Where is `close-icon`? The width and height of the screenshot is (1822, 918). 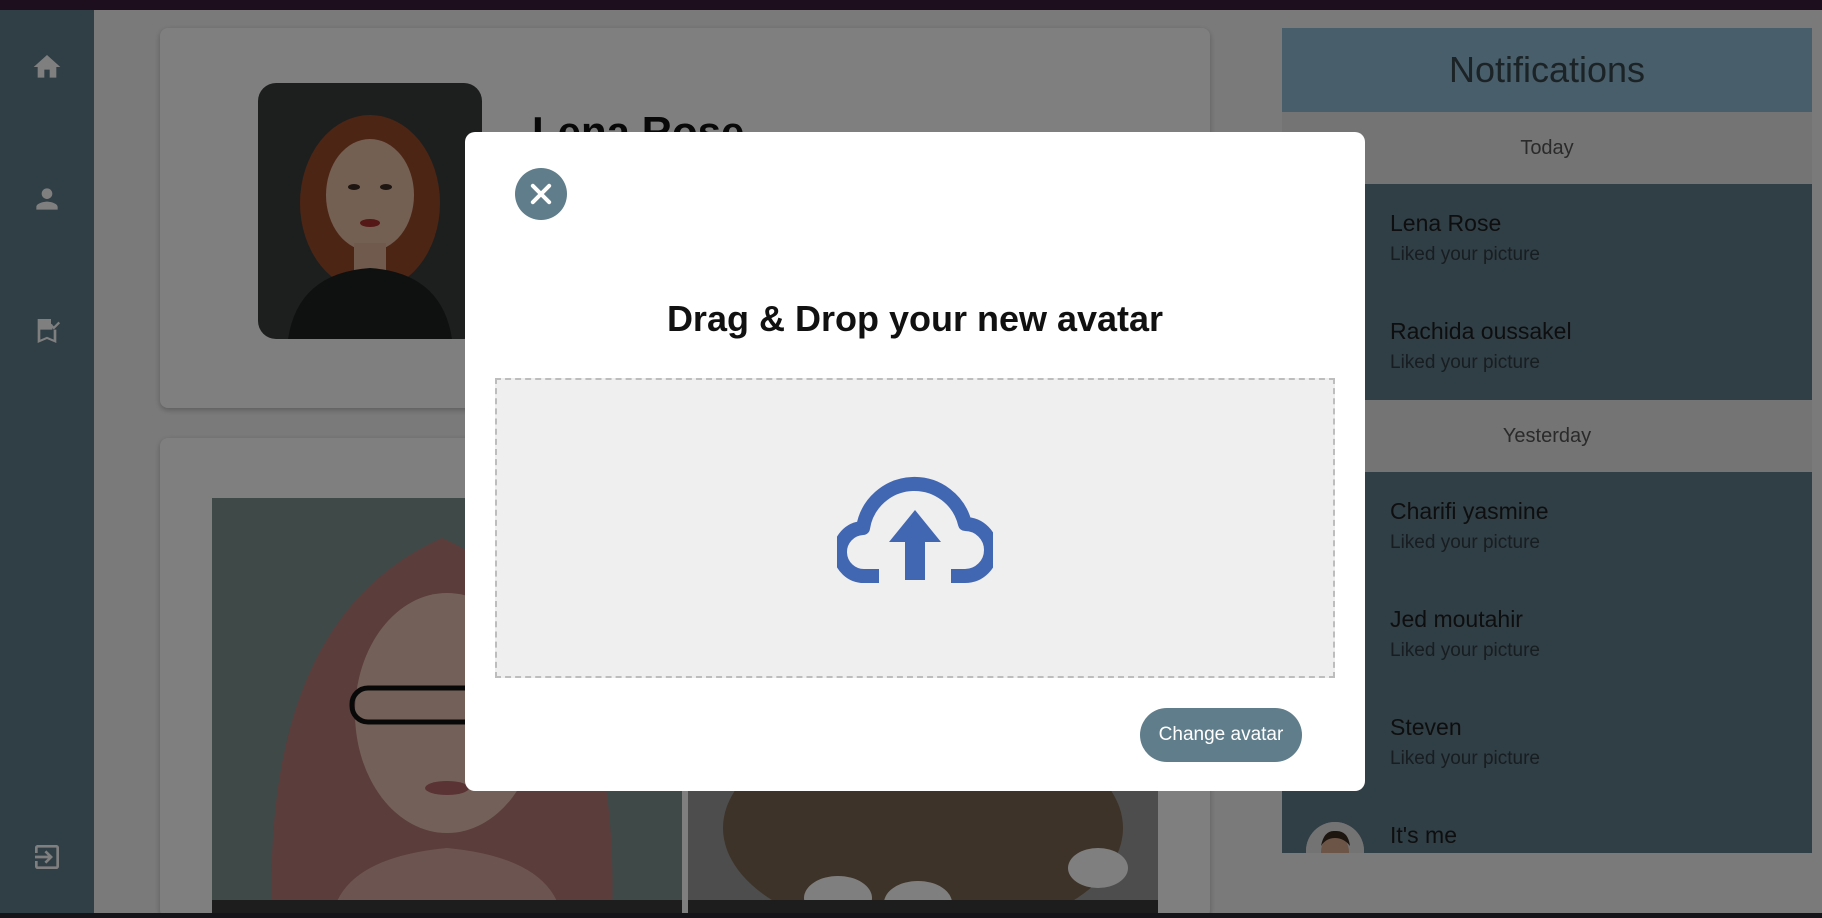 close-icon is located at coordinates (541, 194).